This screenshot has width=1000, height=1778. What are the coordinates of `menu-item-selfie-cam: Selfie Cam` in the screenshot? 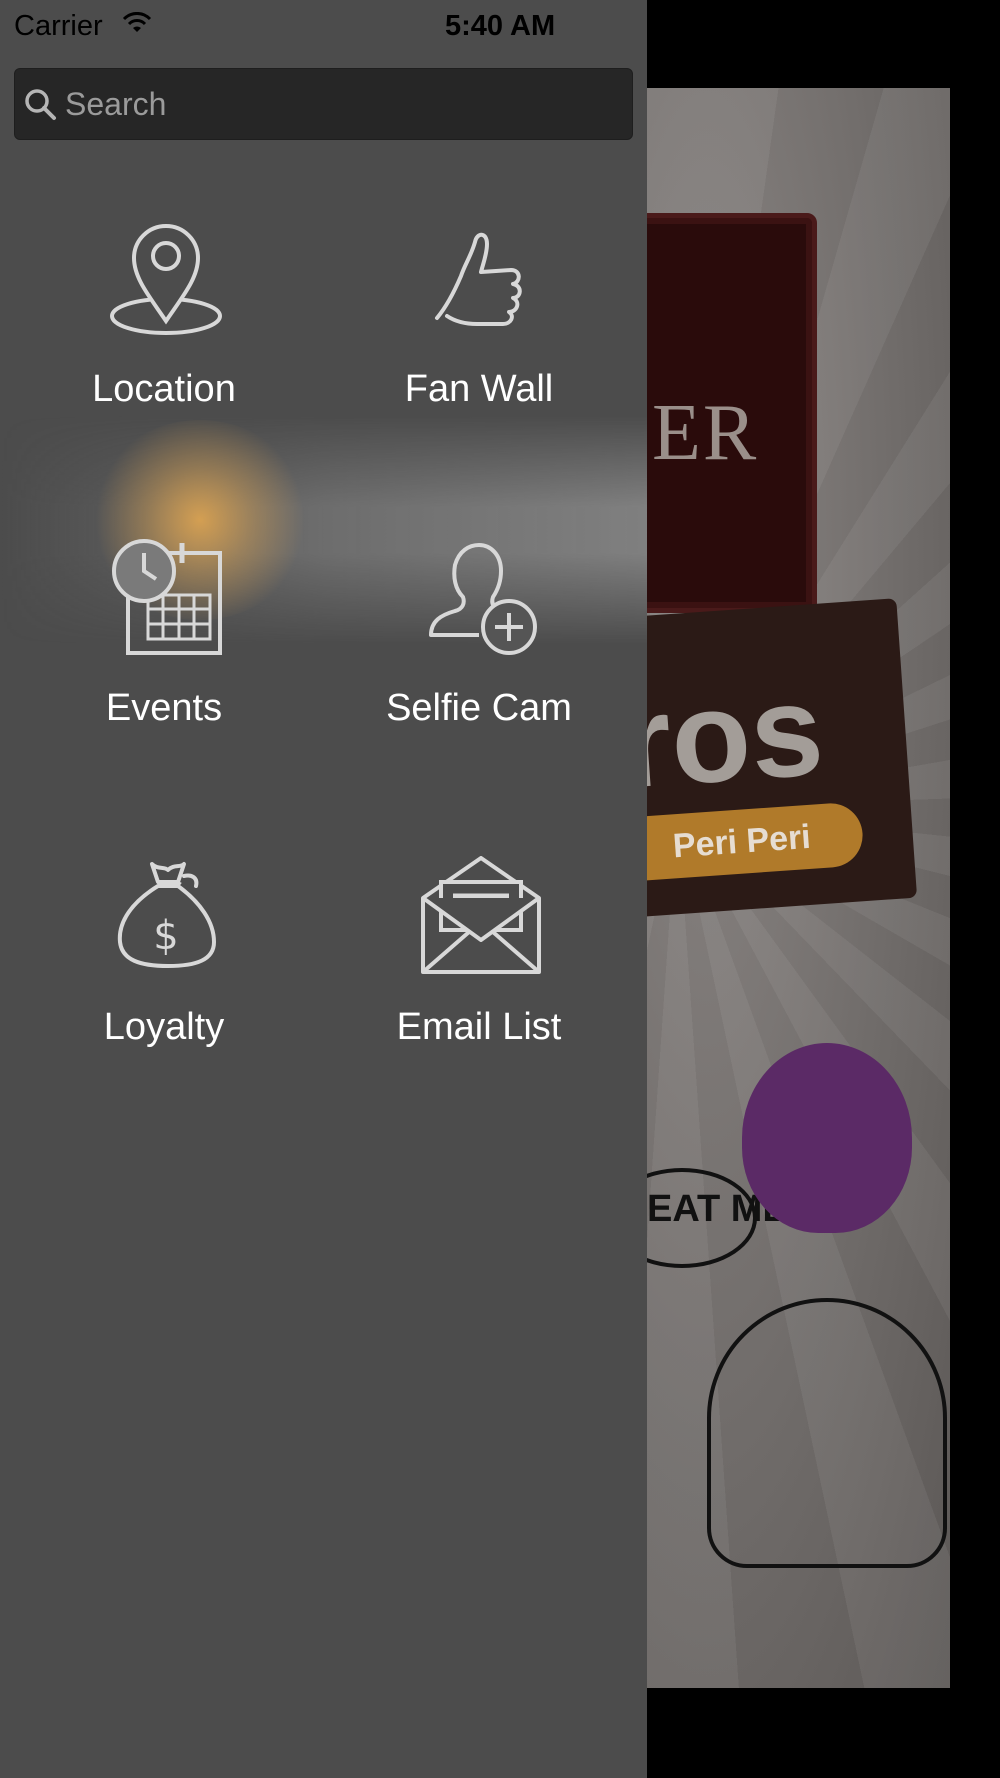 It's located at (479, 667).